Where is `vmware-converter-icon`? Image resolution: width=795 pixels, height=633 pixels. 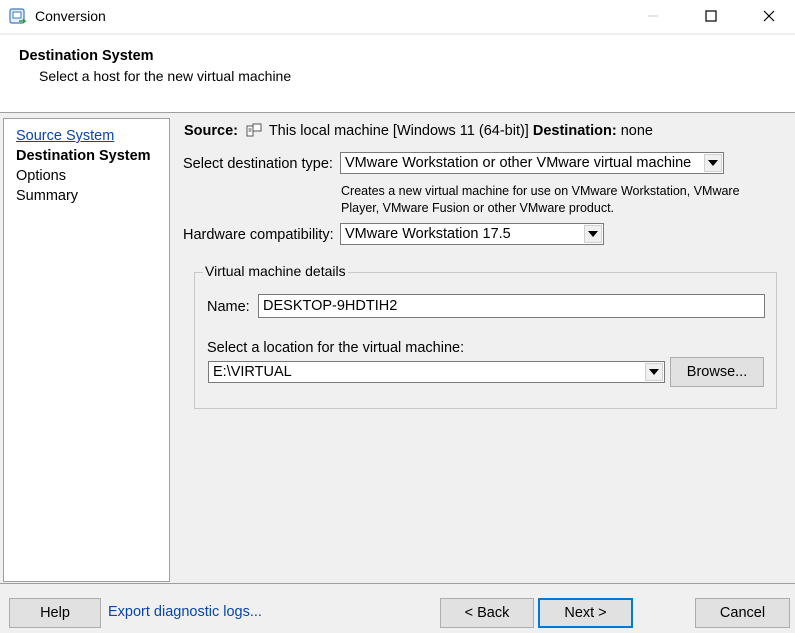 vmware-converter-icon is located at coordinates (18, 17).